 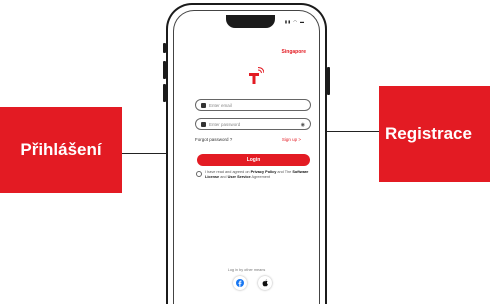 What do you see at coordinates (246, 270) in the screenshot?
I see `other-login-label: Log in by other means` at bounding box center [246, 270].